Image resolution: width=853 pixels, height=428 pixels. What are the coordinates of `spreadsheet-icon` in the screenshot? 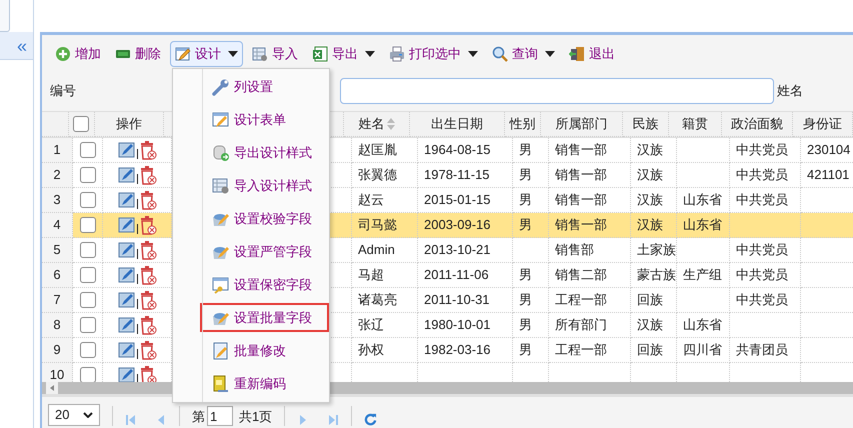 It's located at (320, 54).